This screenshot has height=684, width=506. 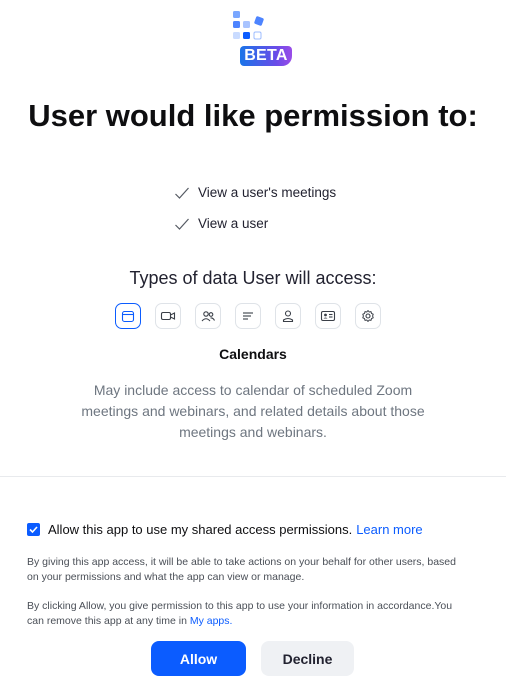 I want to click on permission-label: View a user, so click(x=233, y=223).